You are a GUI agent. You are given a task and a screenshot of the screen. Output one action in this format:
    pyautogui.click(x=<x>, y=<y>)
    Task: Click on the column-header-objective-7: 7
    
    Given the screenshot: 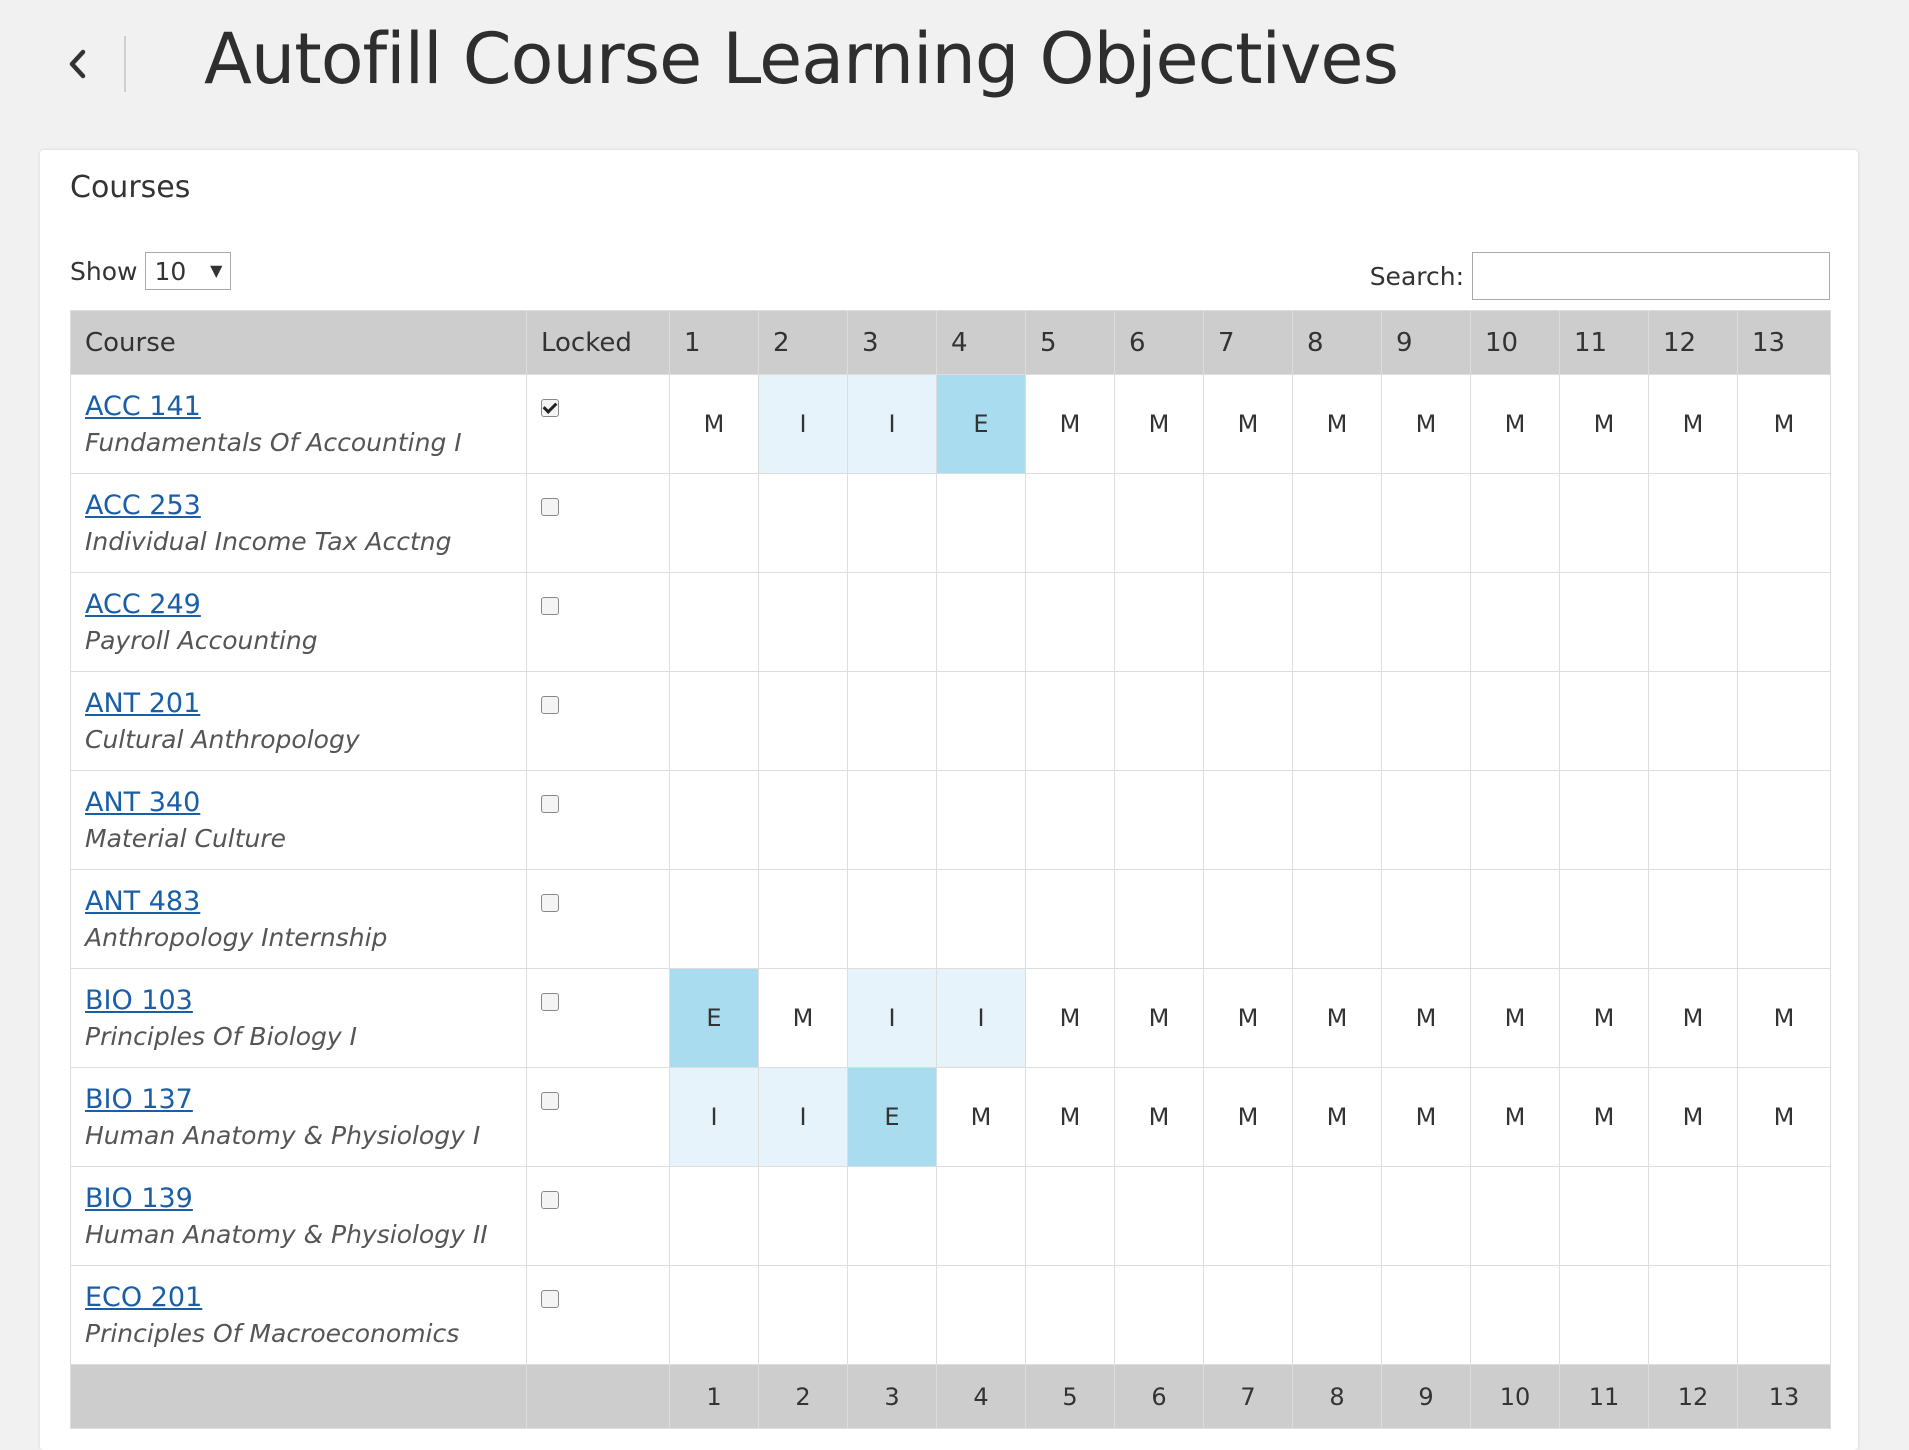 What is the action you would take?
    pyautogui.click(x=1248, y=342)
    